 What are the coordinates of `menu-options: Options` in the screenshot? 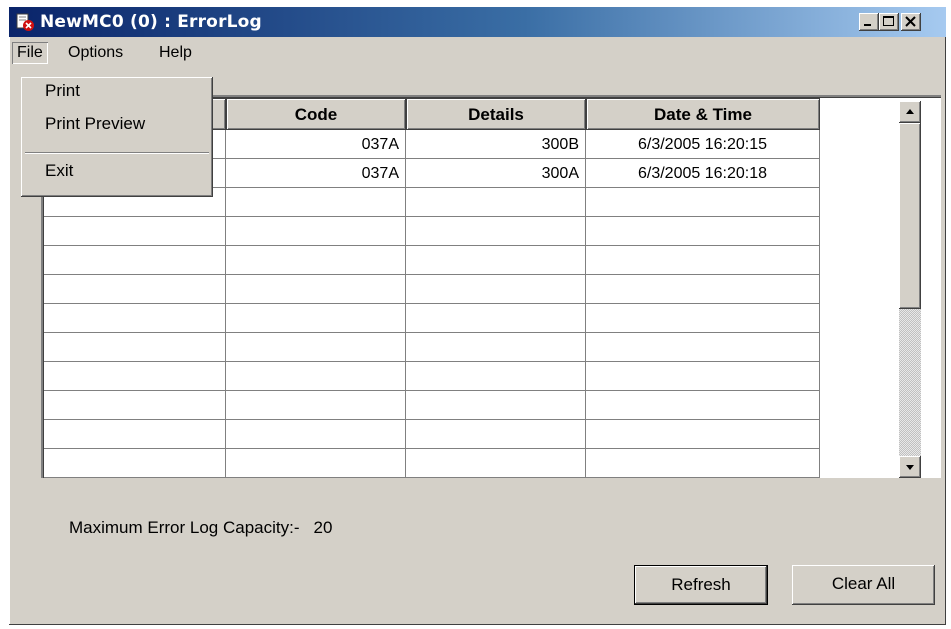 It's located at (95, 53).